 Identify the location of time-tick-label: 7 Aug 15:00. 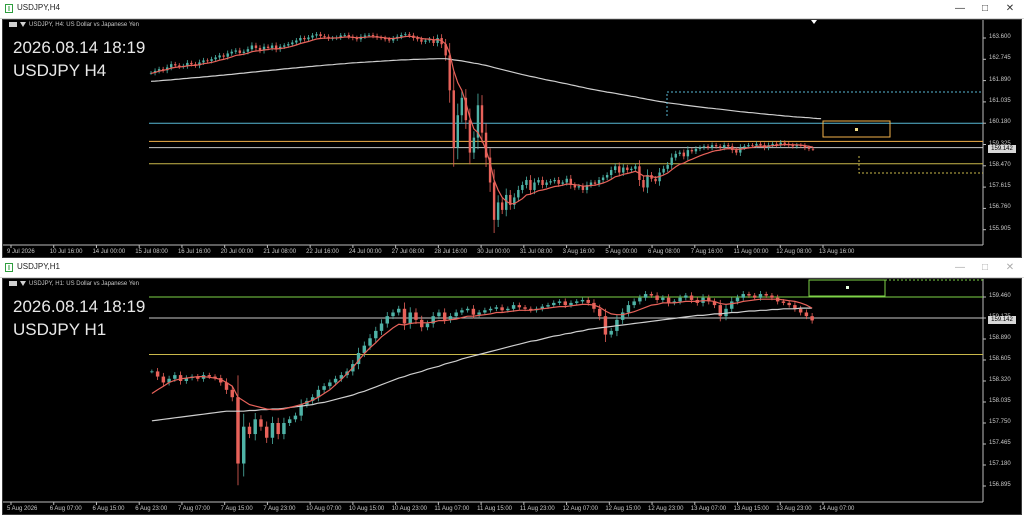
(236, 509).